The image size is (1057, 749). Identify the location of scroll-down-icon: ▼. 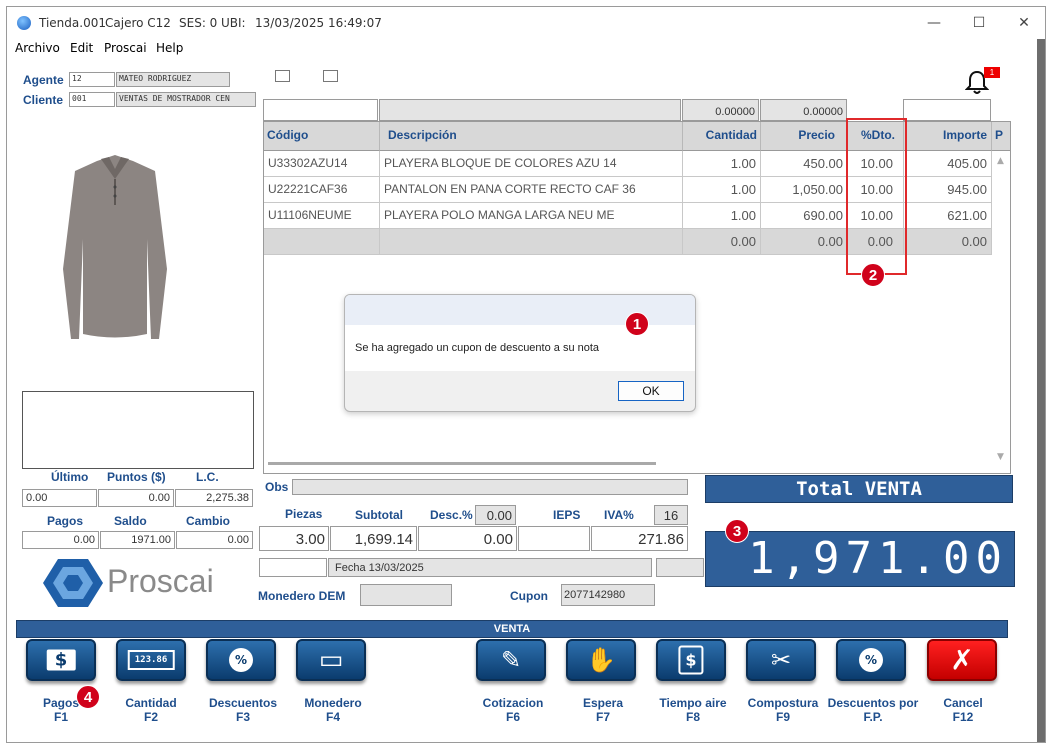
(1000, 457).